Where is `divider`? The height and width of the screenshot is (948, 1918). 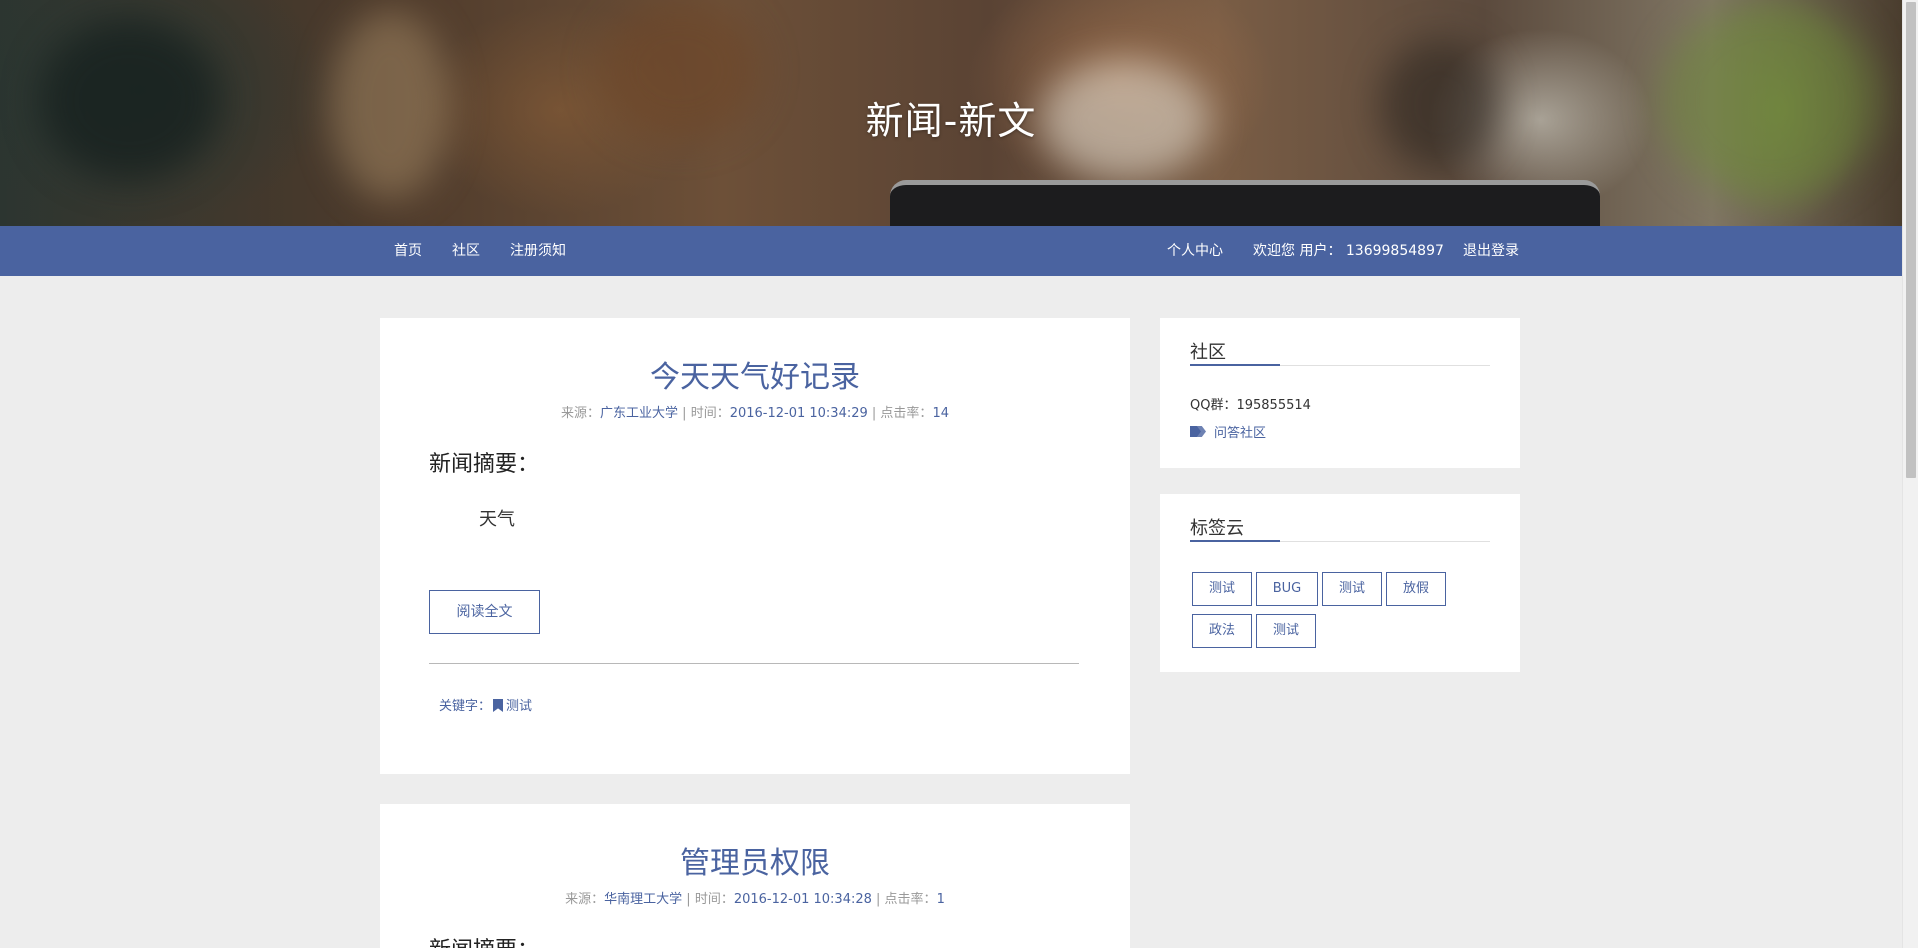 divider is located at coordinates (754, 663).